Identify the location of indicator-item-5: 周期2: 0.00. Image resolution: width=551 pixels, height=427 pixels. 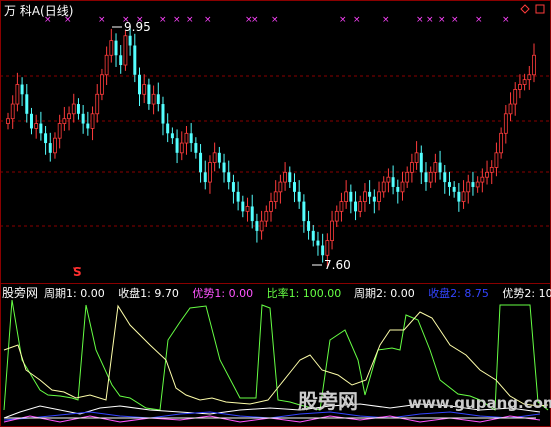
(384, 293).